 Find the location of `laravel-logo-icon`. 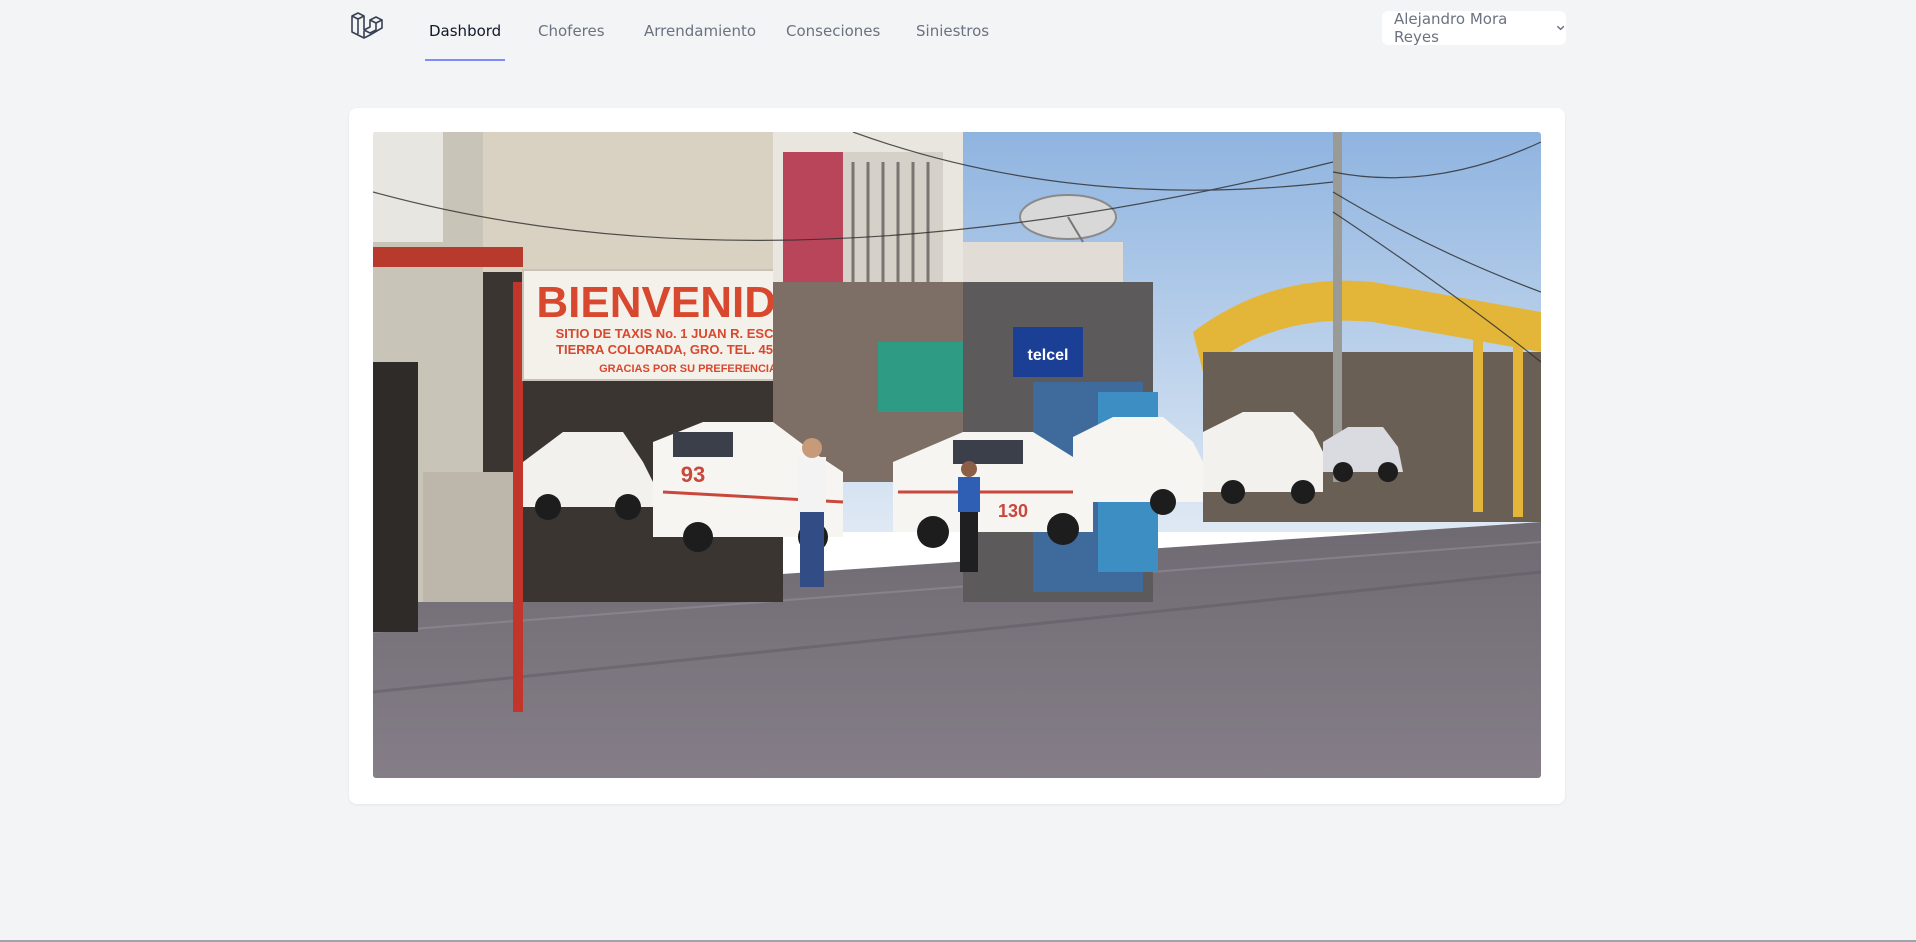

laravel-logo-icon is located at coordinates (368, 28).